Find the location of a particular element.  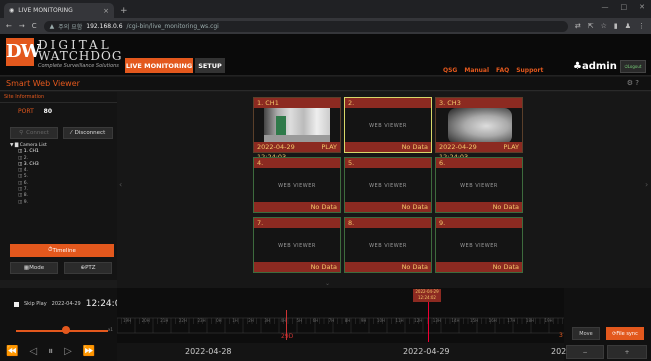

back-icon: ← is located at coordinates (9, 26).